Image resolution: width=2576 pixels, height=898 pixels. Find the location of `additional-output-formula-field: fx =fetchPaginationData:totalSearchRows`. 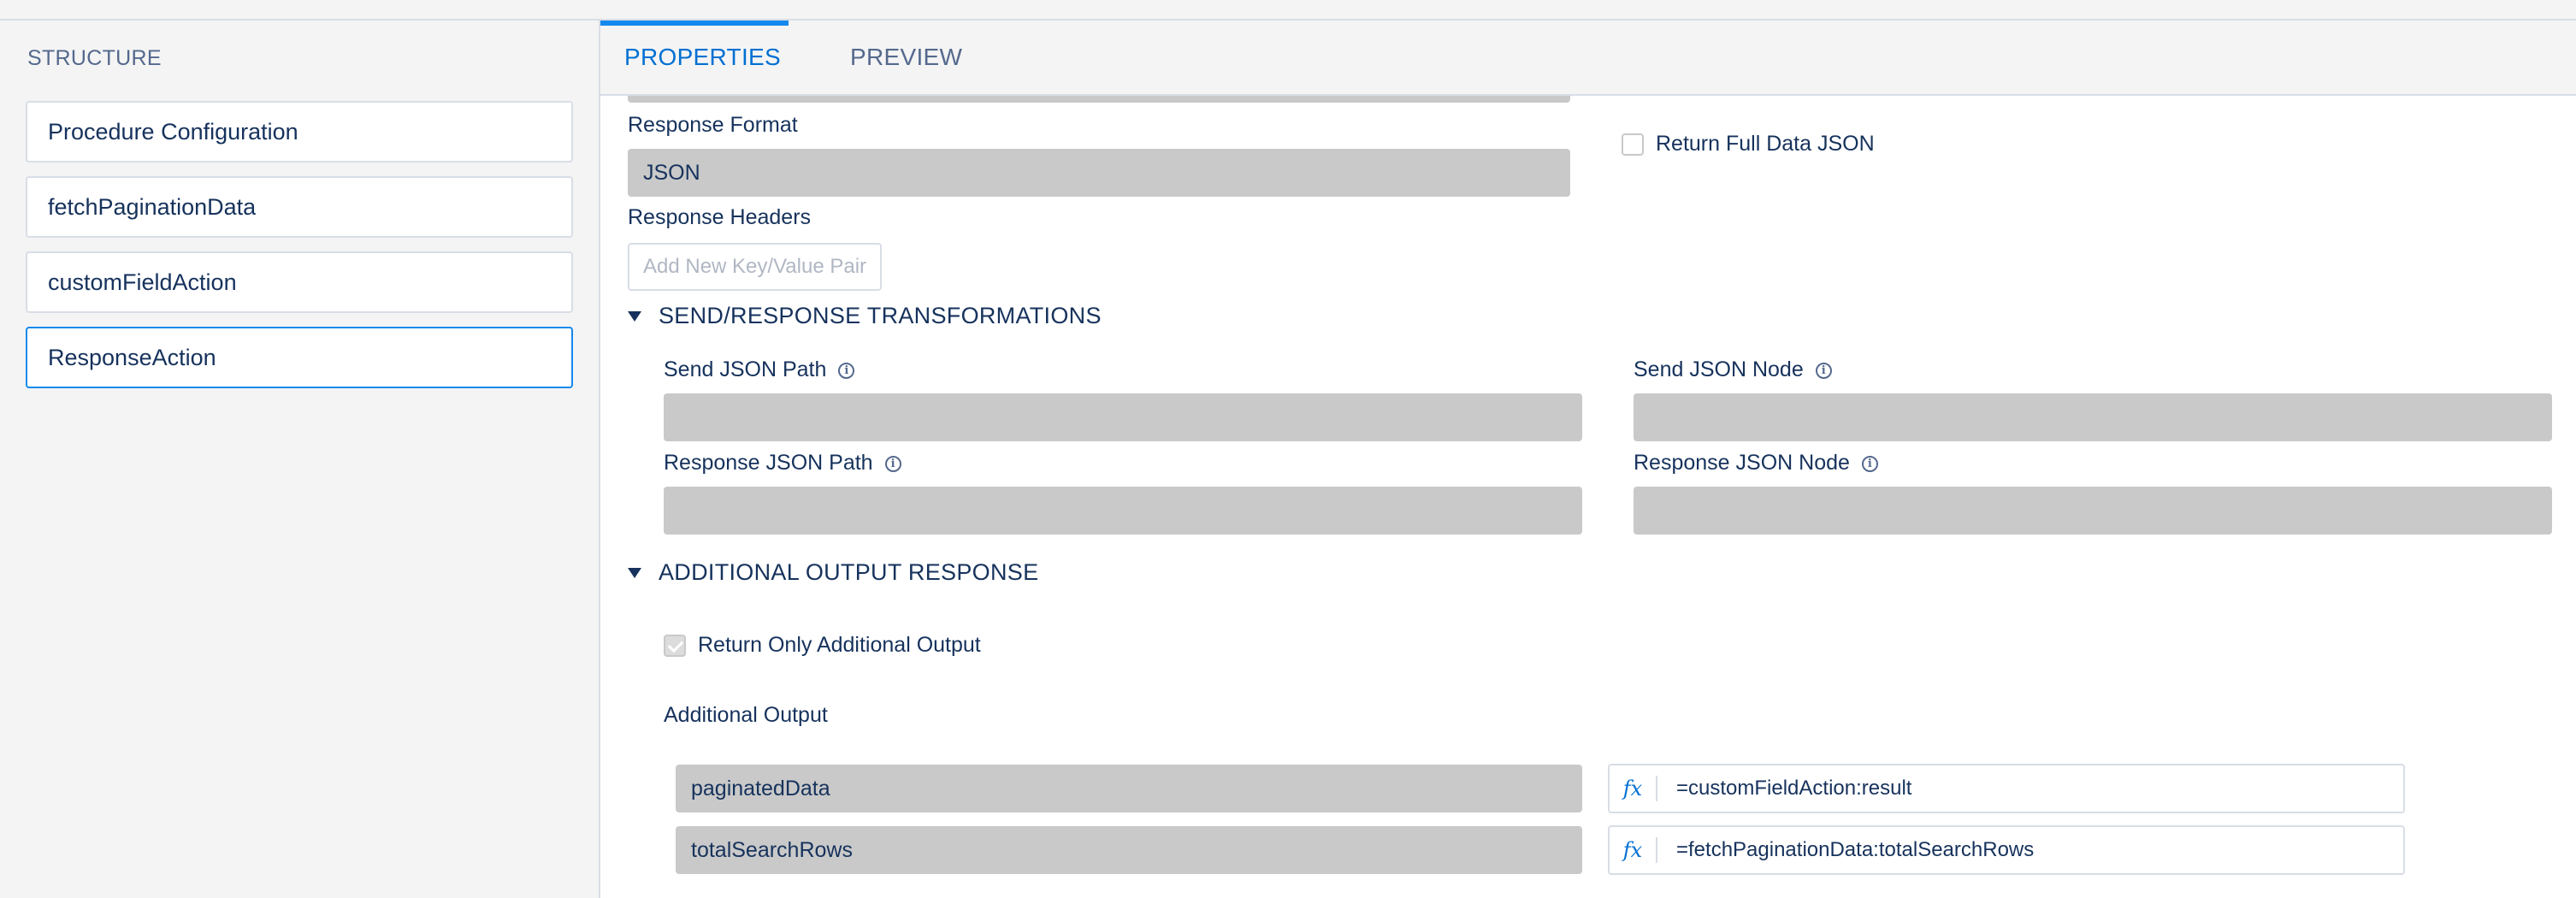

additional-output-formula-field: fx =fetchPaginationData:totalSearchRows is located at coordinates (2006, 850).